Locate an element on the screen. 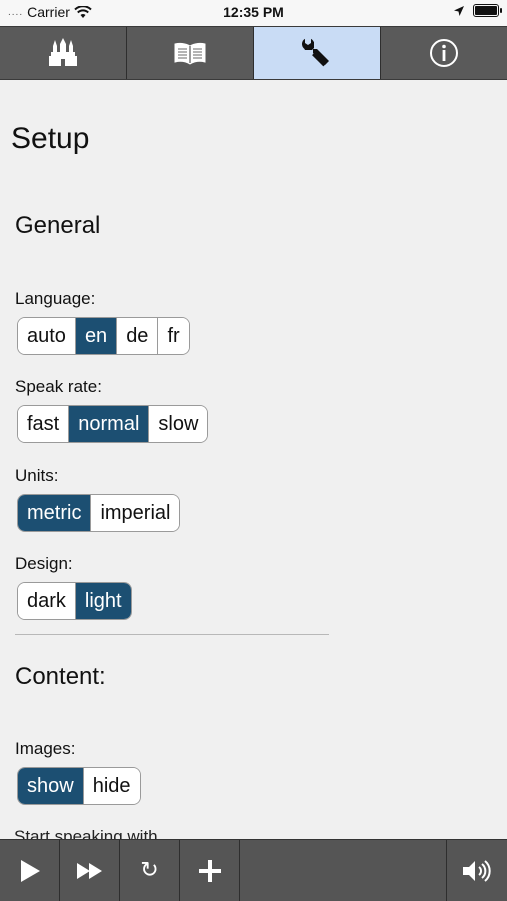 The image size is (507, 901). fast-forward-button is located at coordinates (90, 870).